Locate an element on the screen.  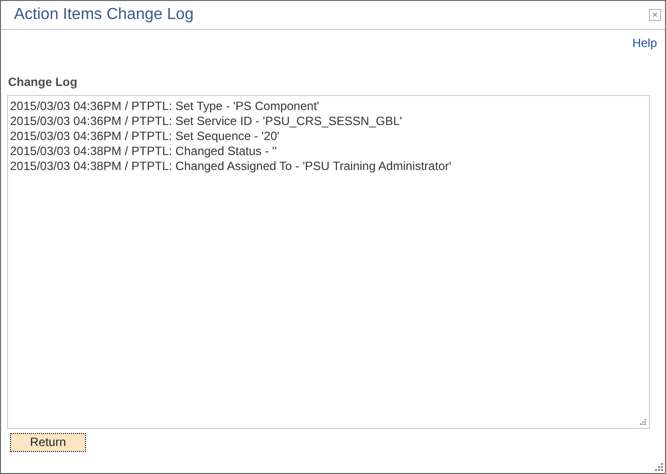
log-entry: 2015/03/03 04:38PM / PTPTL: Changed Status - '' is located at coordinates (143, 151).